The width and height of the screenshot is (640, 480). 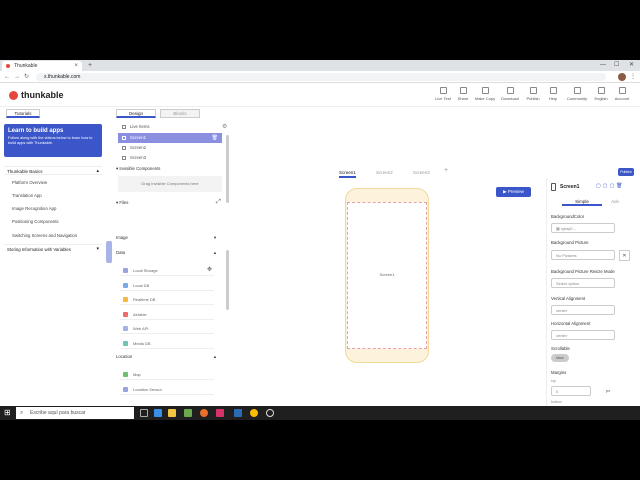 What do you see at coordinates (167, 389) in the screenshot?
I see `component-location-sensor: Location Sensor` at bounding box center [167, 389].